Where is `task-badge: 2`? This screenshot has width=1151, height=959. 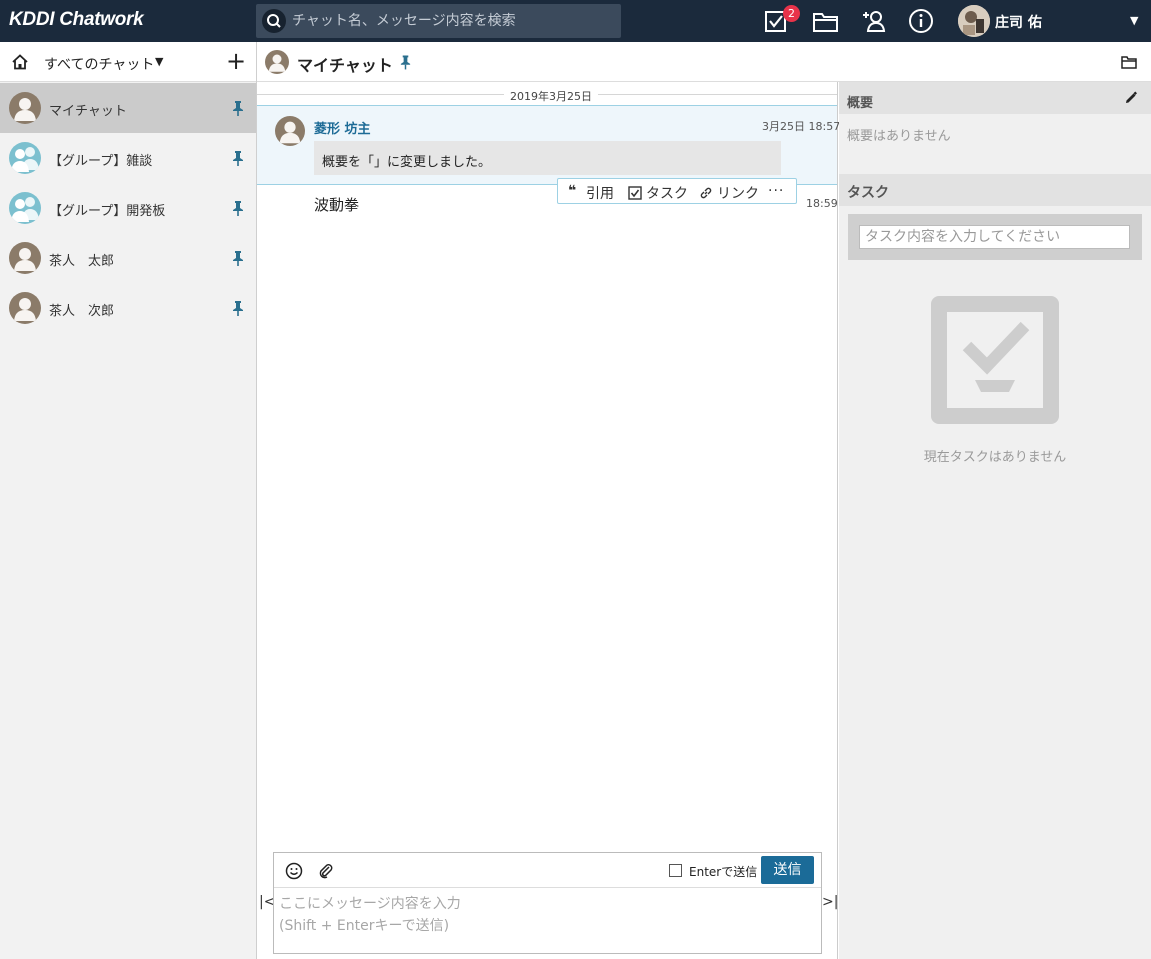
task-badge: 2 is located at coordinates (791, 13).